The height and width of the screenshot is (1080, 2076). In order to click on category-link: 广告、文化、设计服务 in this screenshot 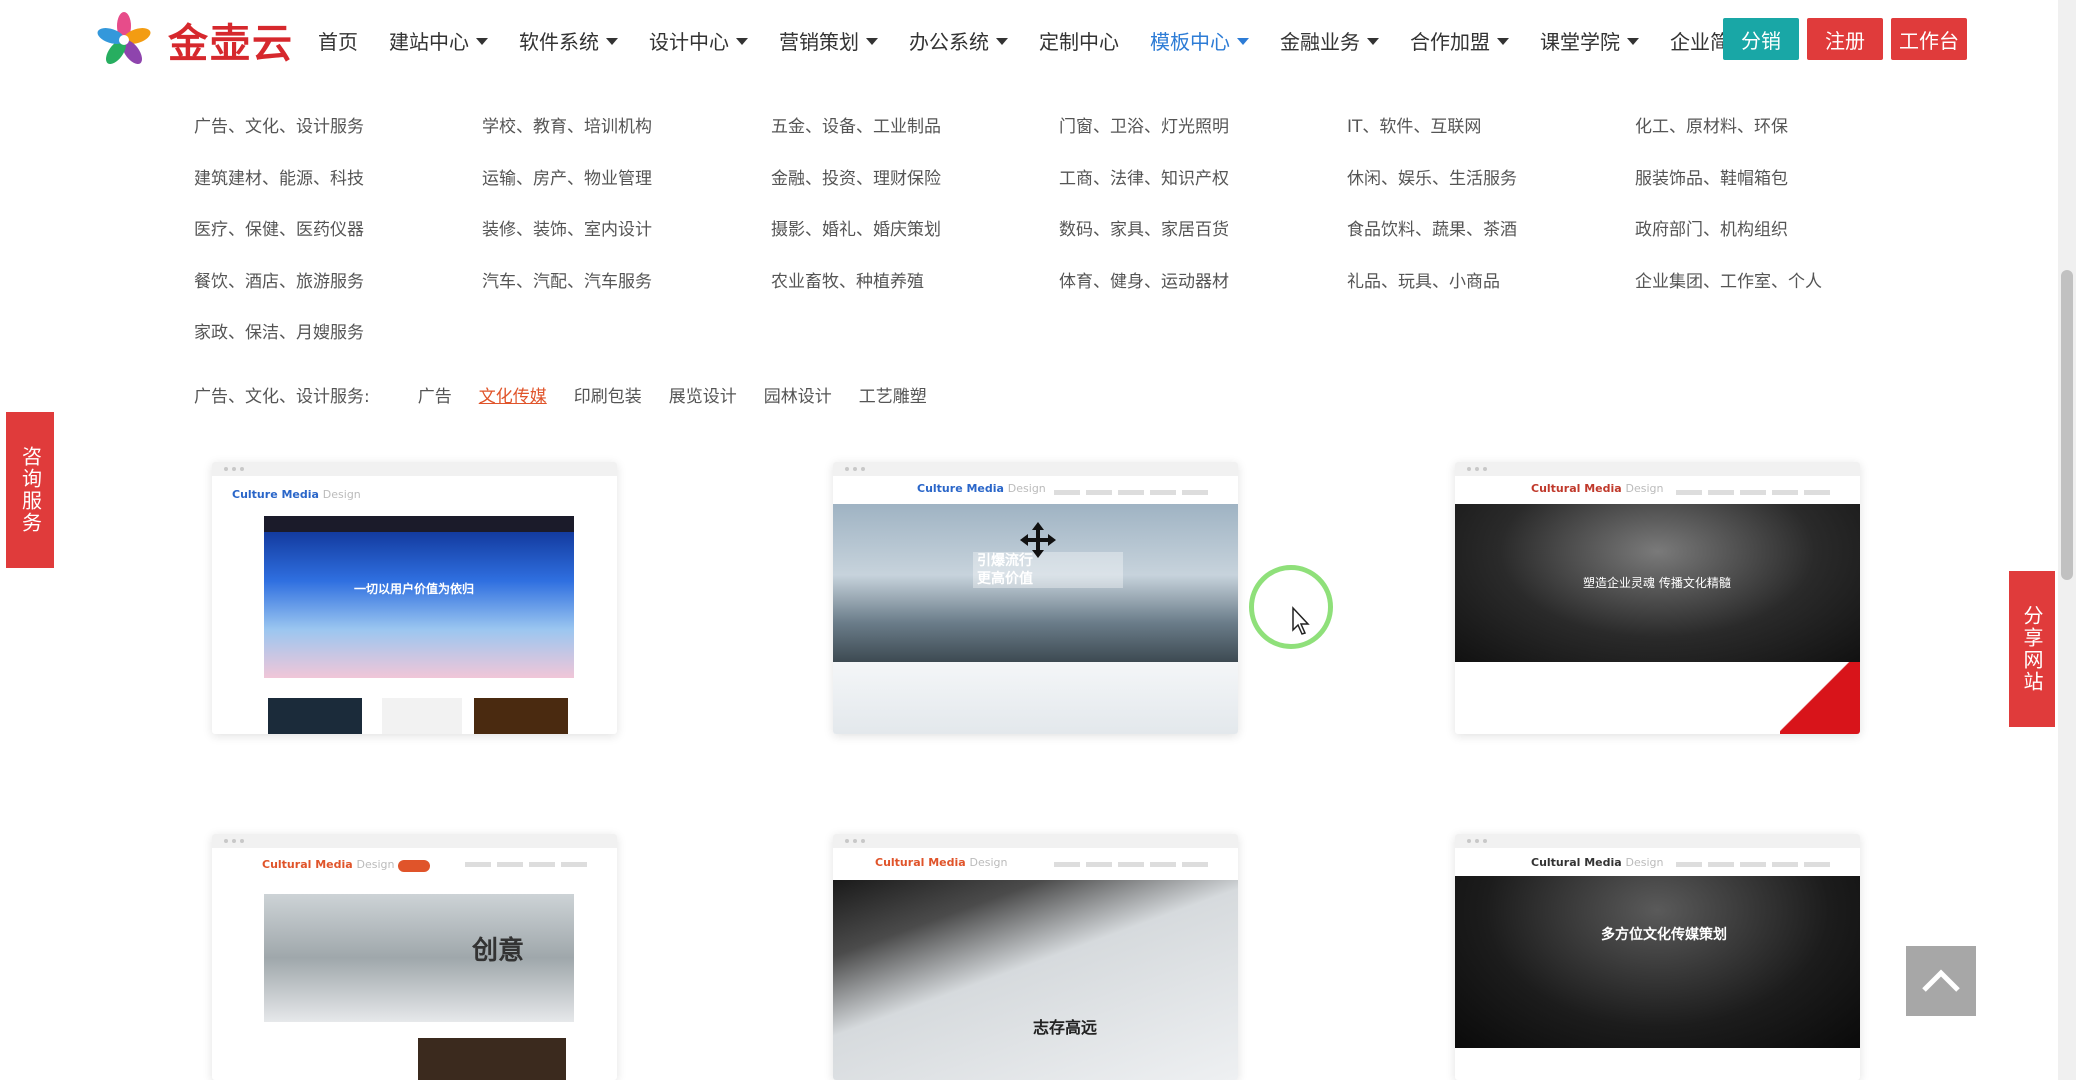, I will do `click(279, 124)`.